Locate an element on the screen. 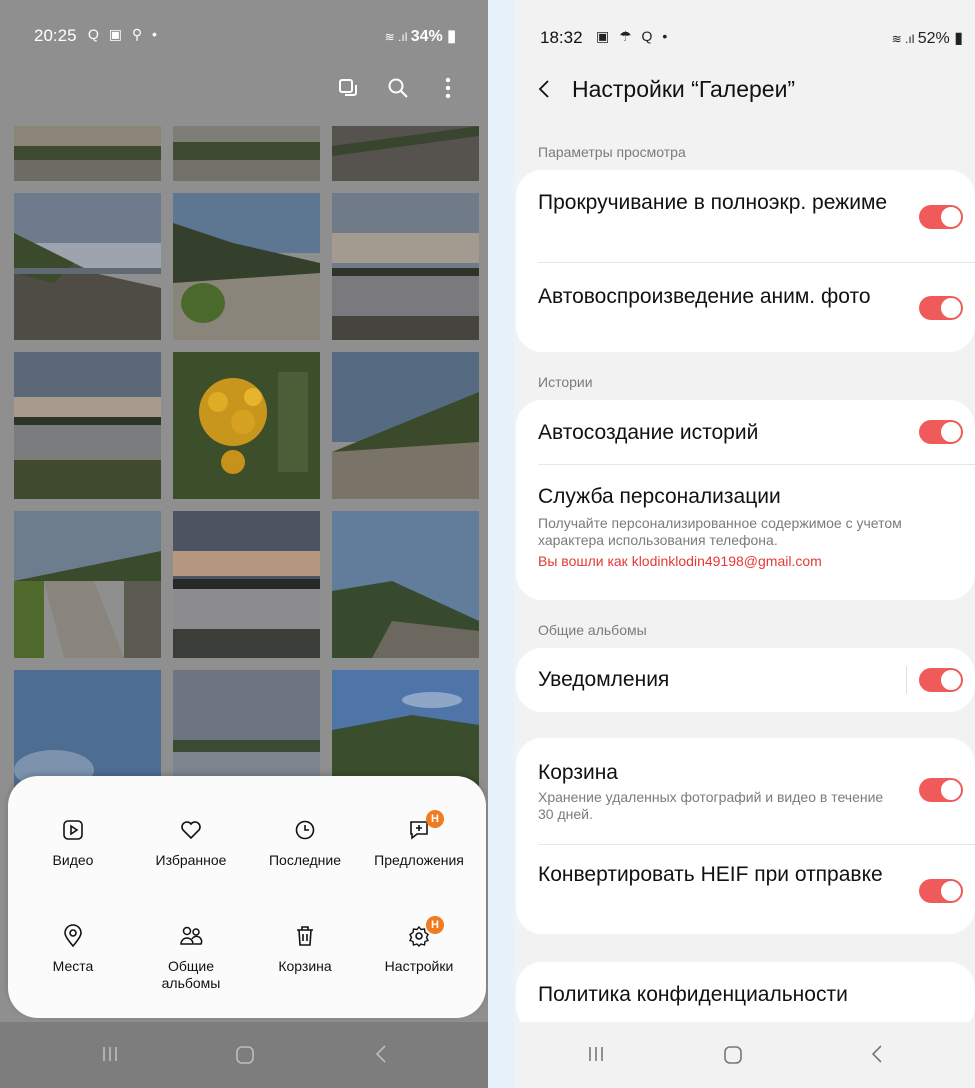 Image resolution: width=975 pixels, height=1088 pixels. menu-item-label: Места is located at coordinates (73, 966).